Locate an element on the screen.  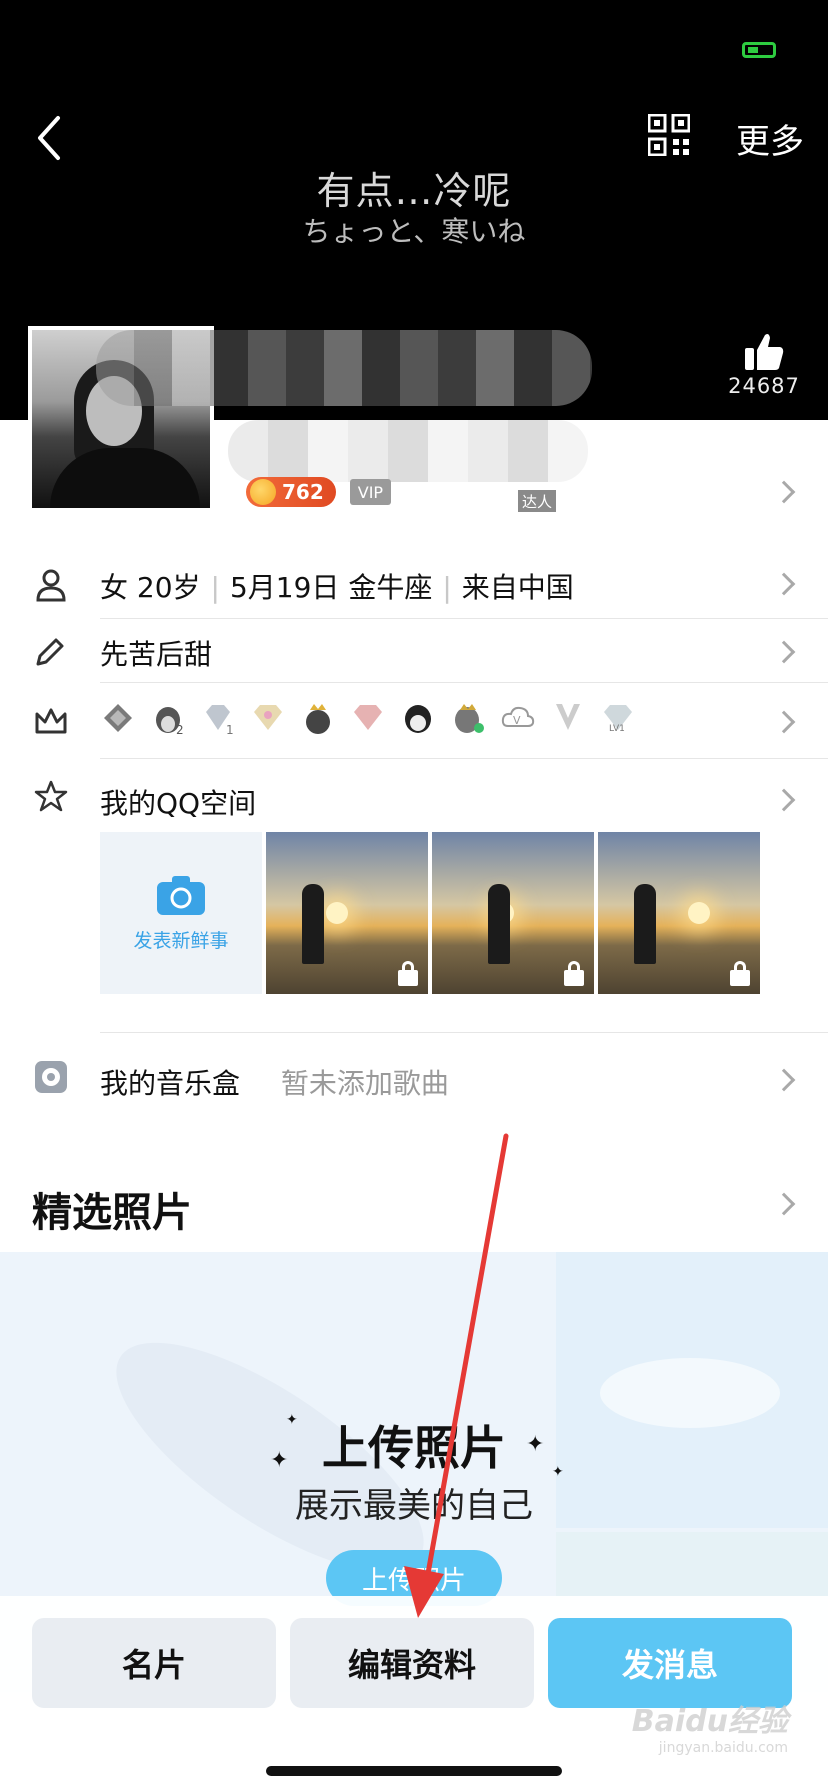
svg-text: V is located at coordinates (517, 720).